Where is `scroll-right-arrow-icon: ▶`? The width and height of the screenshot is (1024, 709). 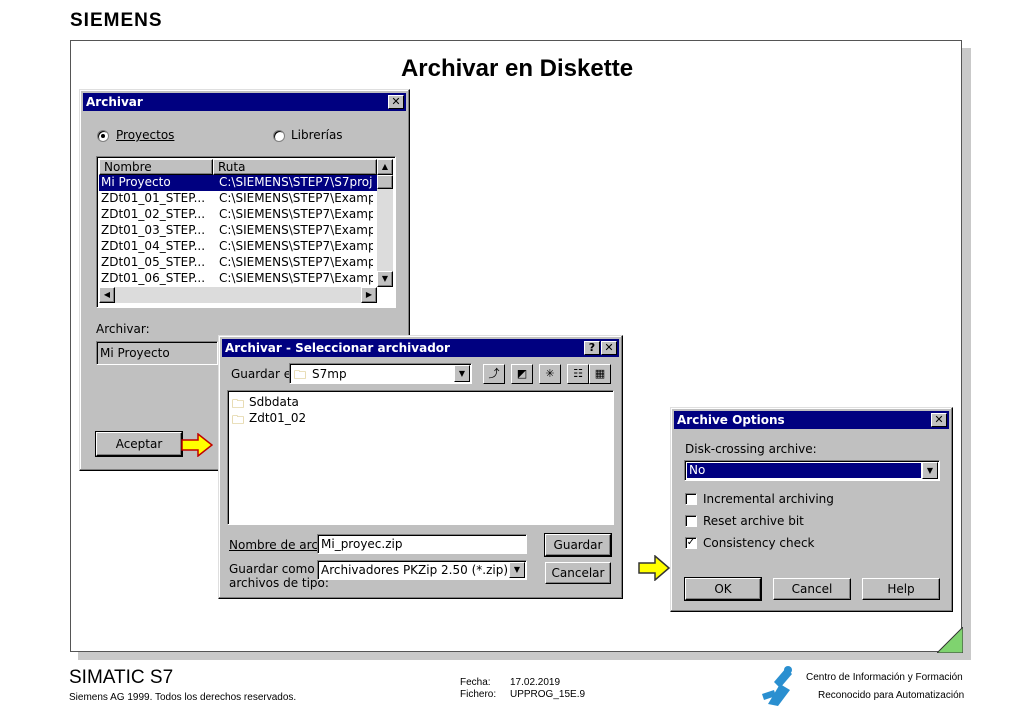 scroll-right-arrow-icon: ▶ is located at coordinates (369, 295).